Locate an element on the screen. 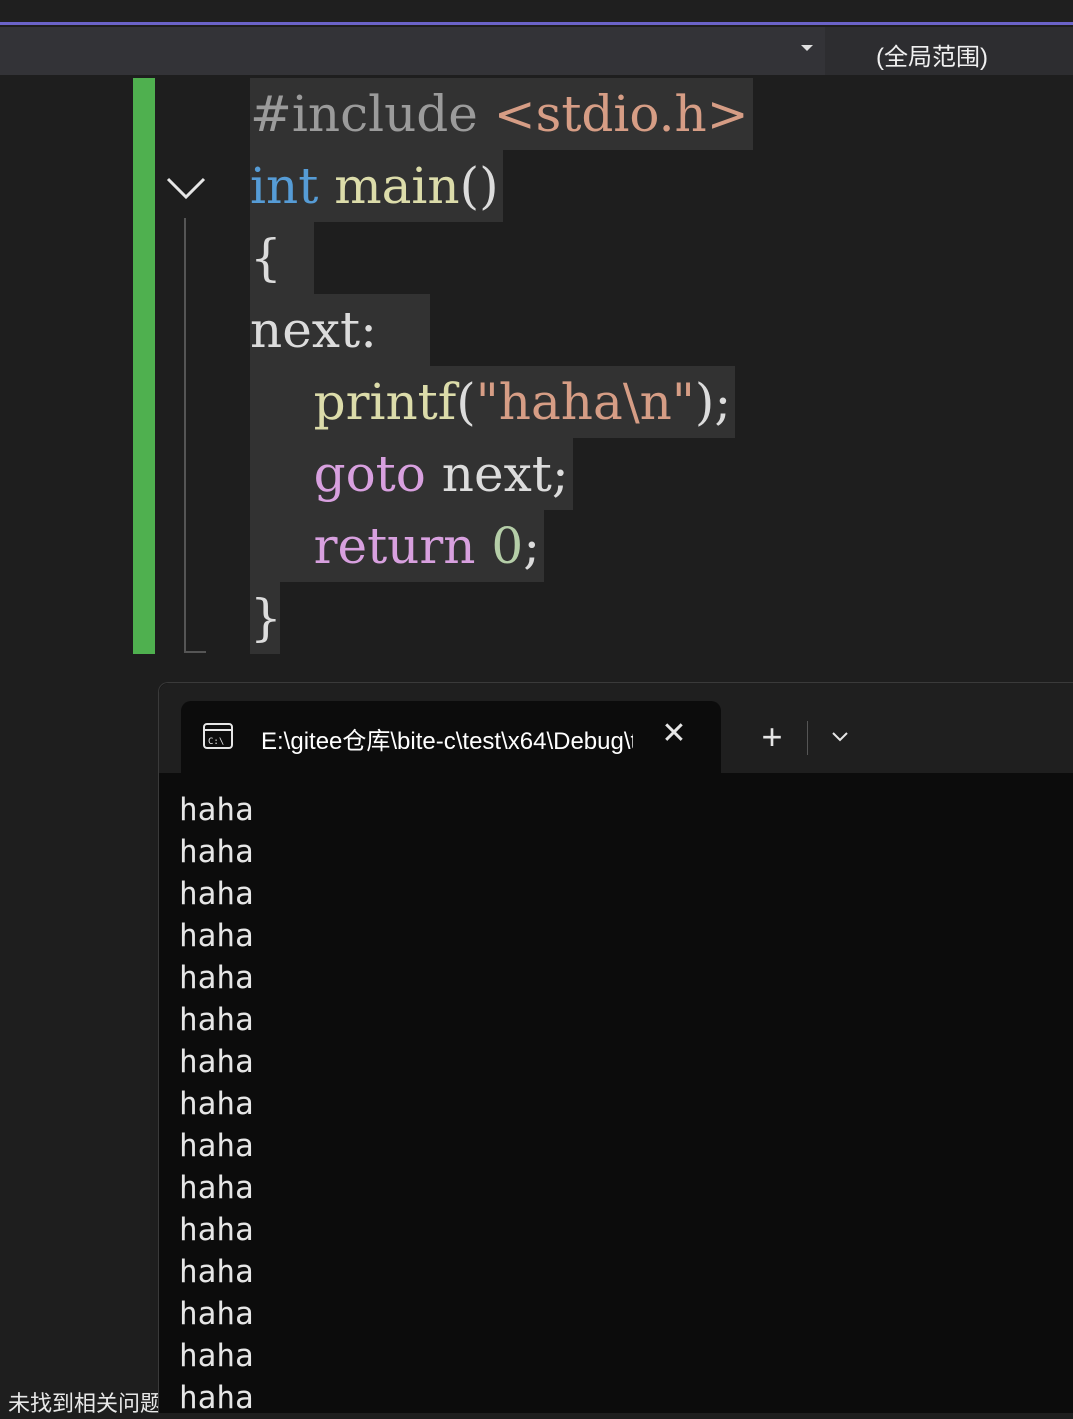  fold-line is located at coordinates (185, 435).